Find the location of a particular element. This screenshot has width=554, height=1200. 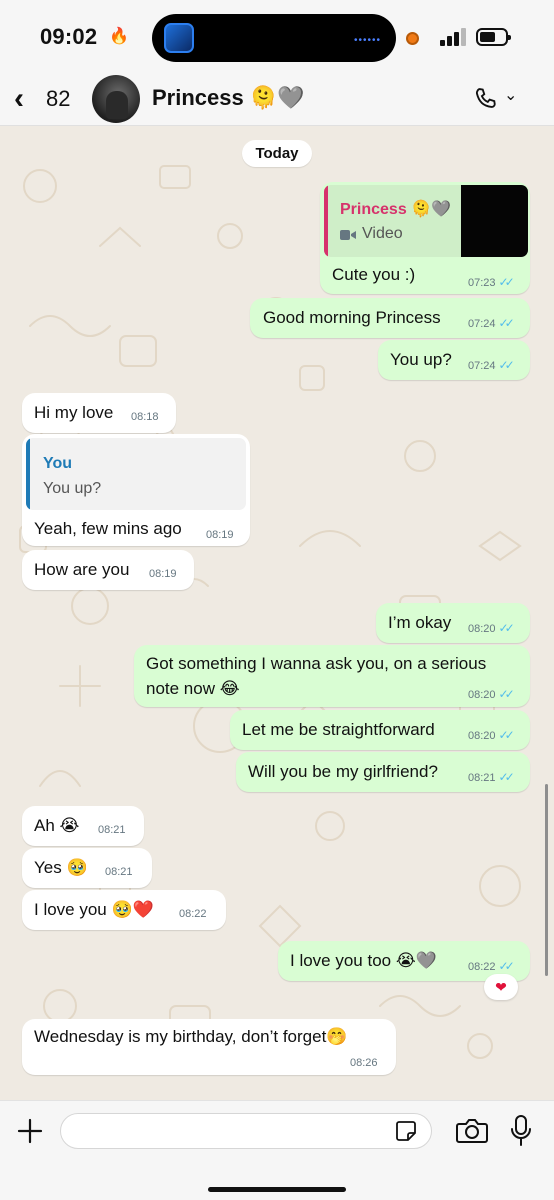

message-bubble-incoming: Yes 🥹 08:21 is located at coordinates (87, 868).